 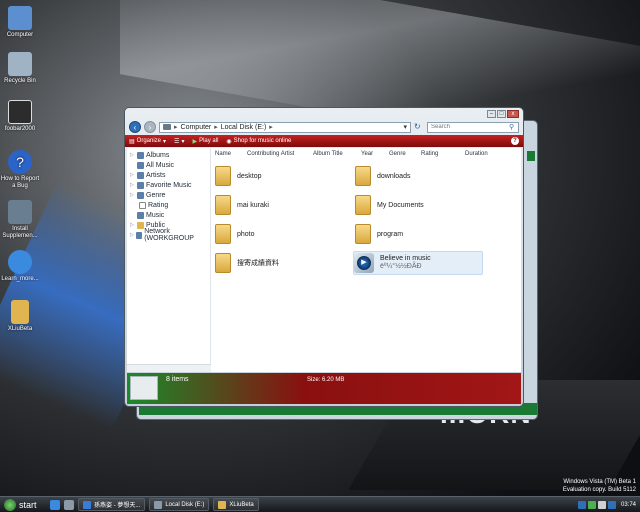 What do you see at coordinates (28, 504) in the screenshot?
I see `start-label: start` at bounding box center [28, 504].